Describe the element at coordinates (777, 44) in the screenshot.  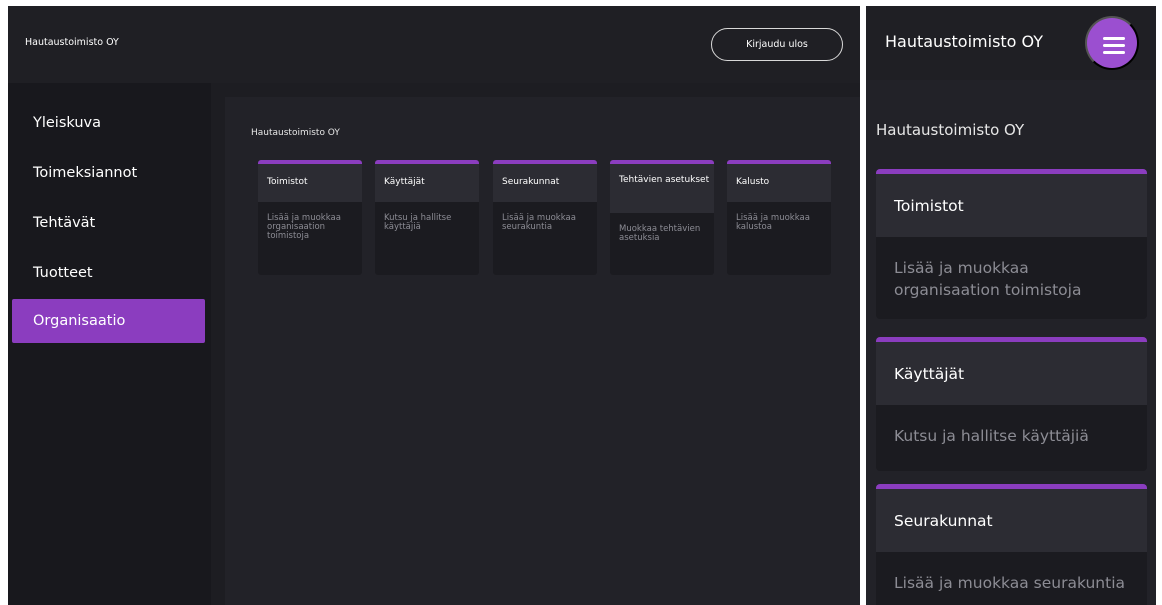
I see `logout-button: Kirjaudu ulos` at that location.